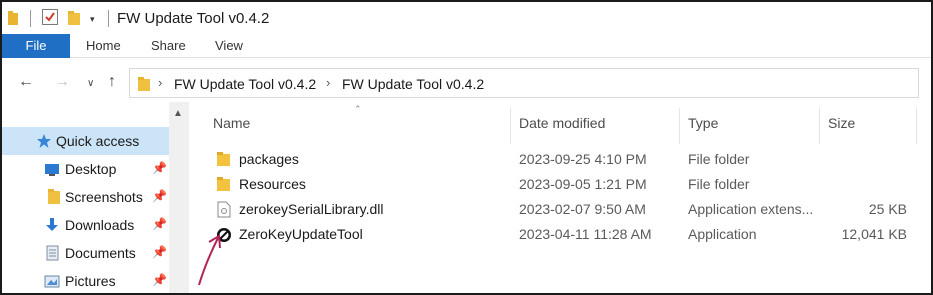 The image size is (933, 295). I want to click on nav-item-documents: Documents 📌, so click(85, 253).